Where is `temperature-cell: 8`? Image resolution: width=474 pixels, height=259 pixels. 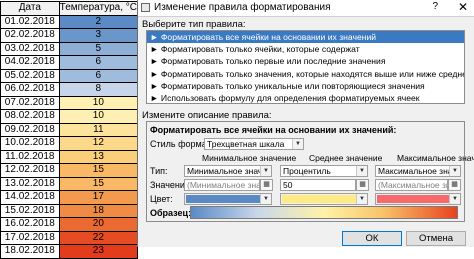 temperature-cell: 8 is located at coordinates (98, 89).